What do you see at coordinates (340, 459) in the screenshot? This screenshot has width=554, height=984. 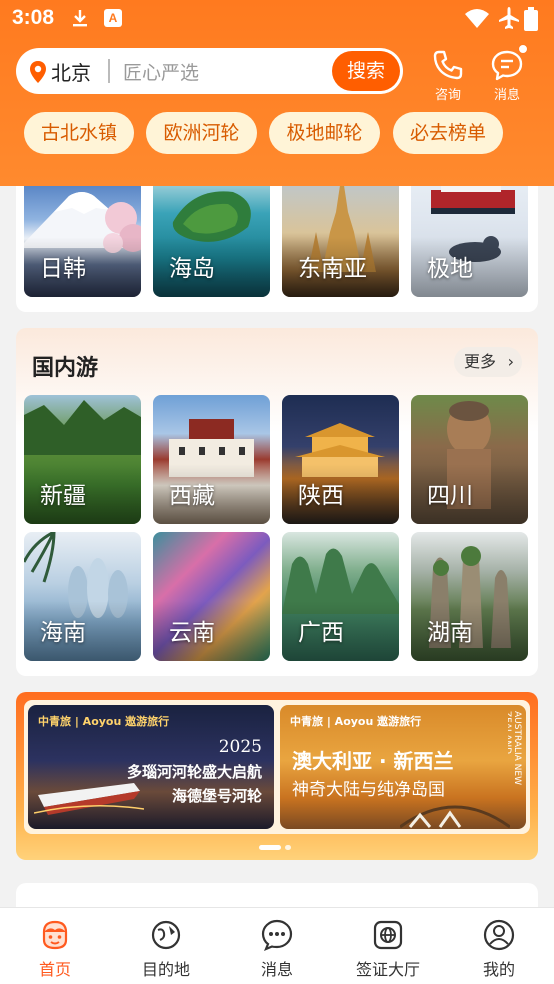 I see `domestic-tile-shaanxi: 陕西` at bounding box center [340, 459].